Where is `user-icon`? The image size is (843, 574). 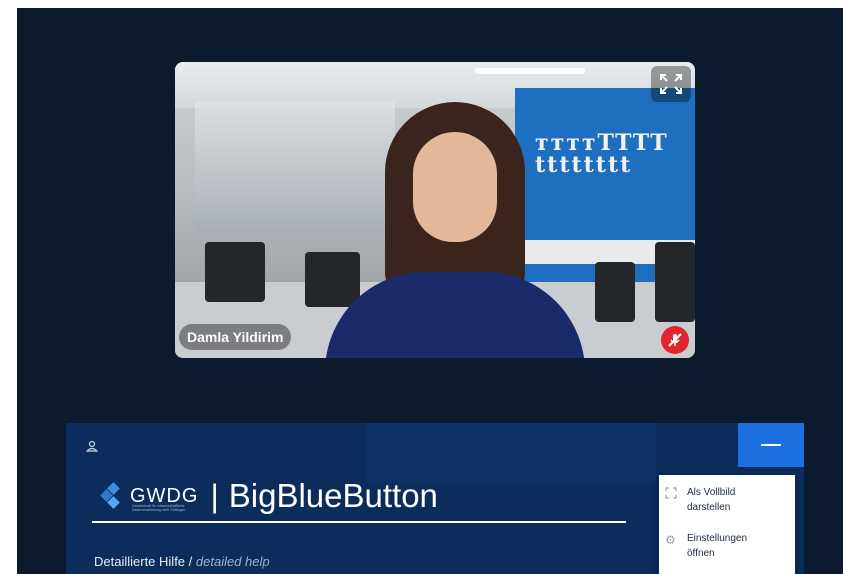 user-icon is located at coordinates (92, 448).